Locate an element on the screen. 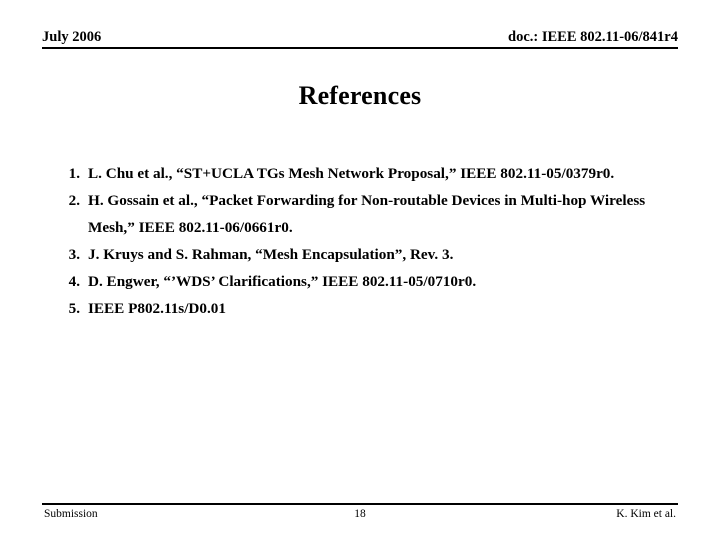 The height and width of the screenshot is (540, 720). list-item-number: 4. is located at coordinates (74, 281).